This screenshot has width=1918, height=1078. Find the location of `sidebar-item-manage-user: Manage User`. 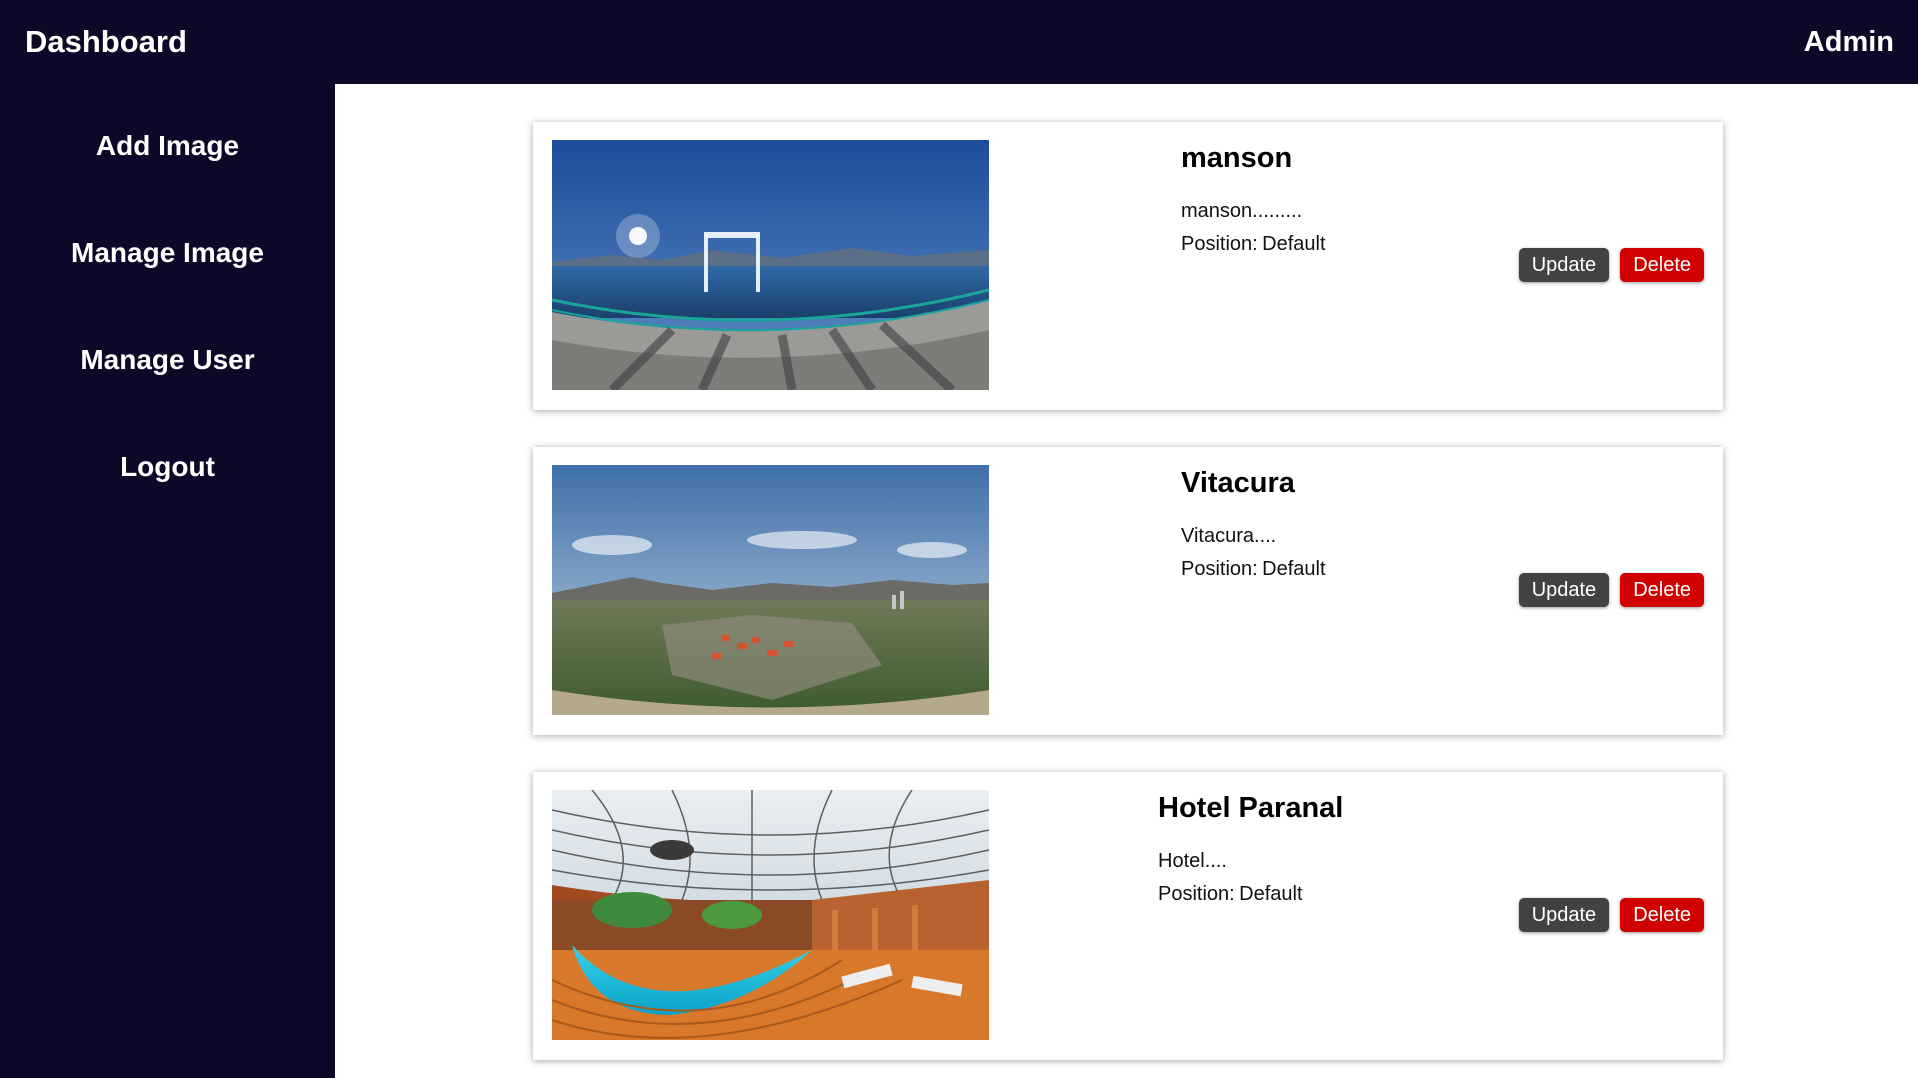

sidebar-item-manage-user: Manage User is located at coordinates (167, 360).